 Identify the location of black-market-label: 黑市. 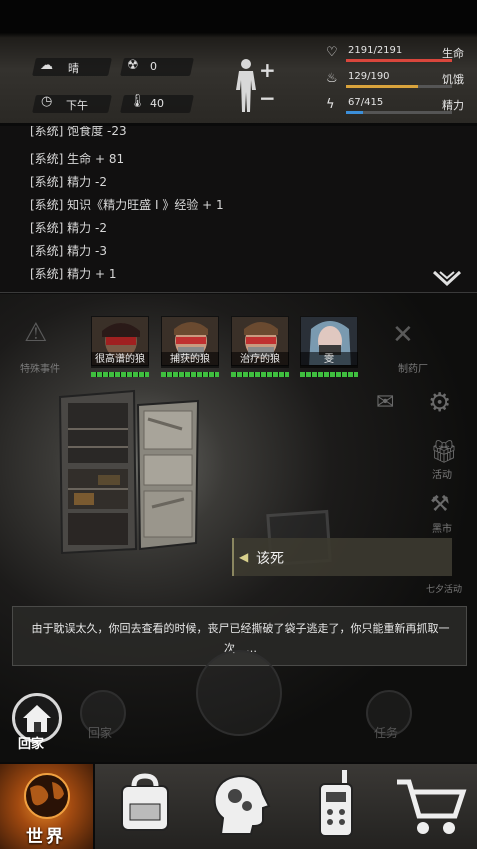
(442, 527).